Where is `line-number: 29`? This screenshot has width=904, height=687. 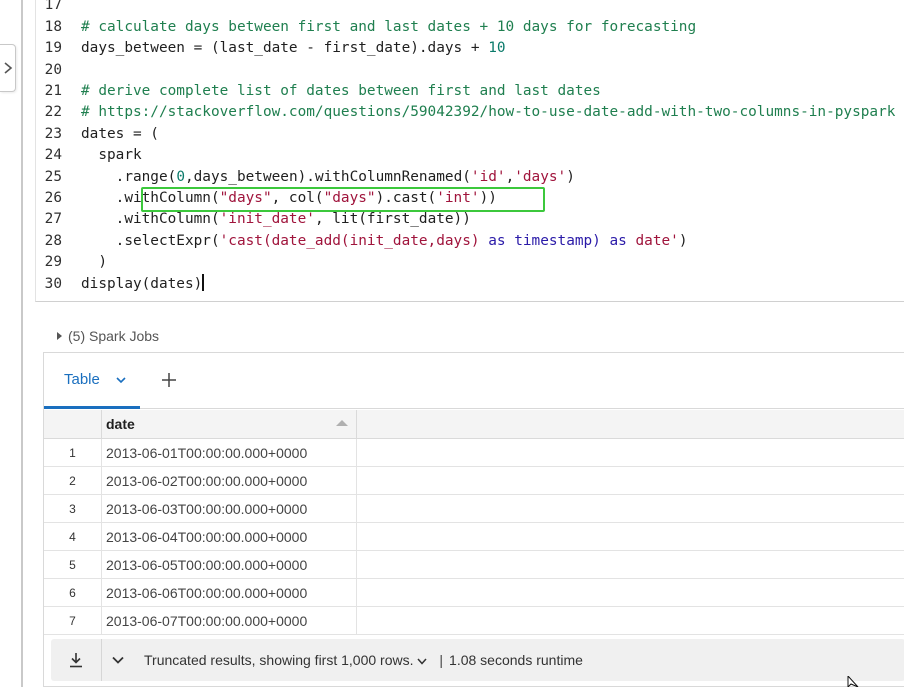
line-number: 29 is located at coordinates (53, 262).